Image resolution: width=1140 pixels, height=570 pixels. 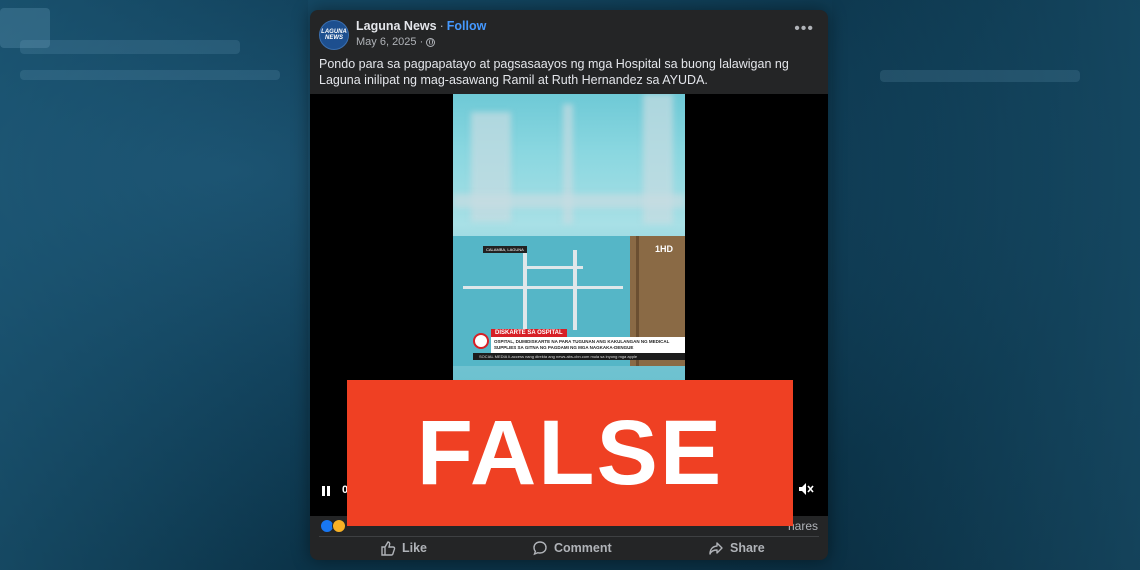 What do you see at coordinates (396, 26) in the screenshot?
I see `page-name: Laguna News` at bounding box center [396, 26].